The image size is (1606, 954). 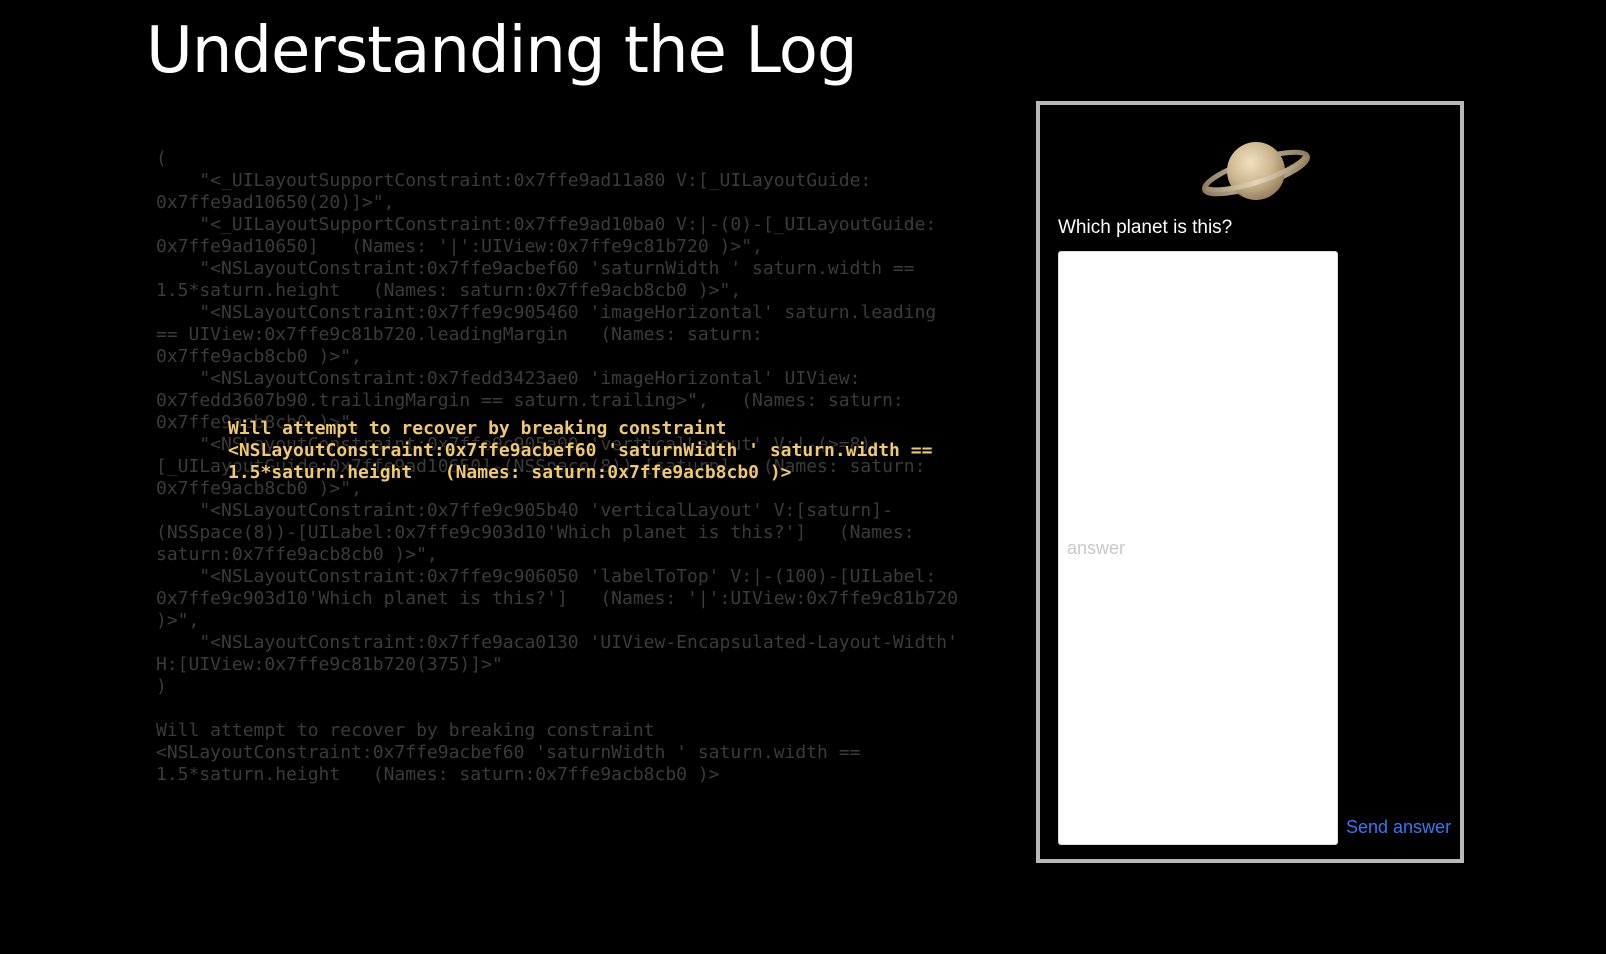 What do you see at coordinates (1398, 827) in the screenshot?
I see `send-answer-button: Send answer` at bounding box center [1398, 827].